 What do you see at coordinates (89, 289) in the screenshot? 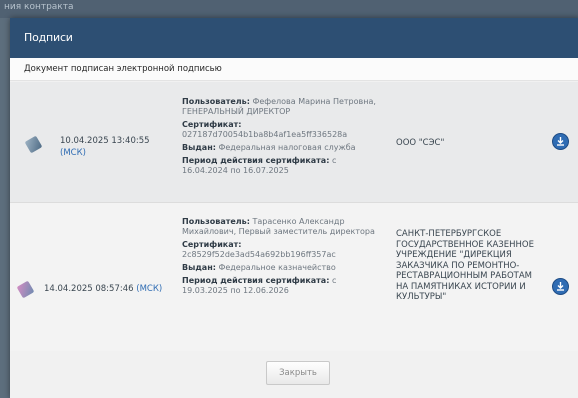
I see `signature-datetime: 14.04.2025 08:57:46` at bounding box center [89, 289].